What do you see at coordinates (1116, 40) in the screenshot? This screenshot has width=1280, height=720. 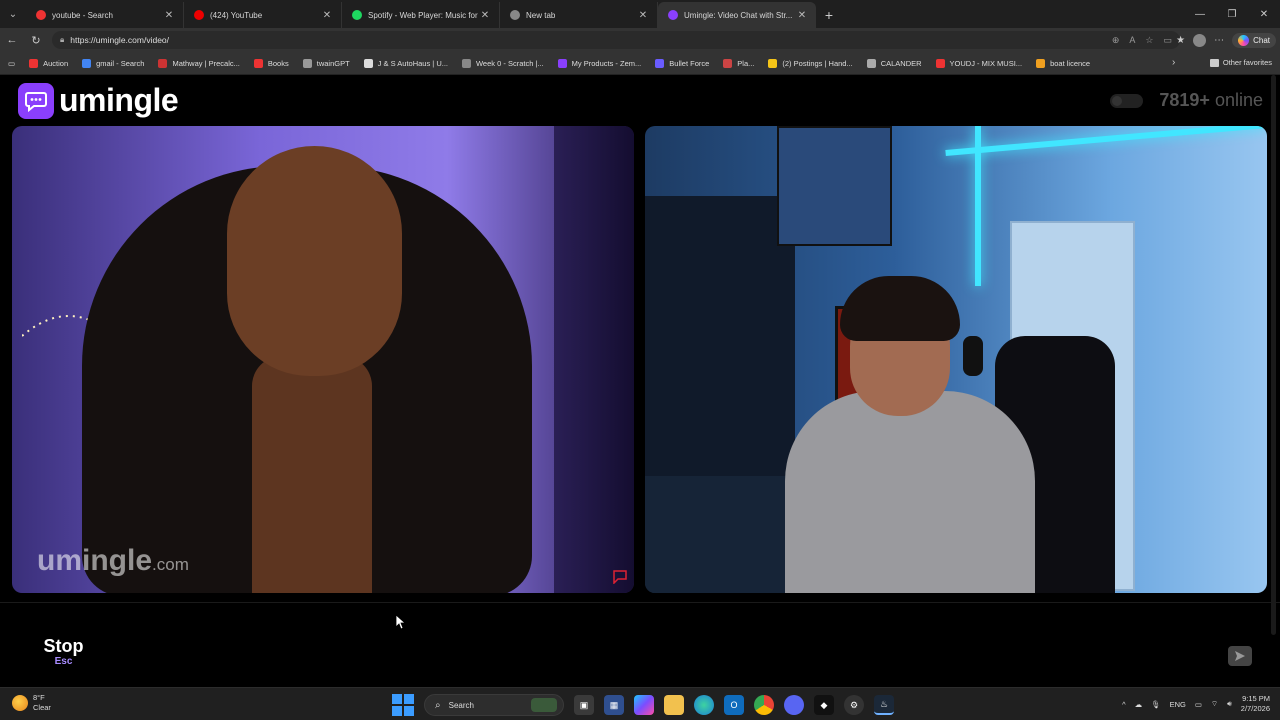 I see `zoom-icon: ⊕` at bounding box center [1116, 40].